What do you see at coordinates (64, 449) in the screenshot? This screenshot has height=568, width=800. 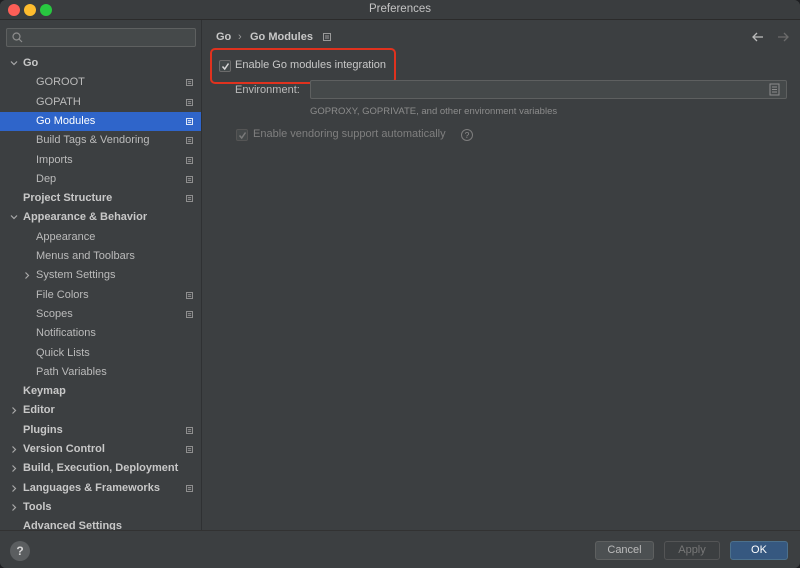 I see `sidebar-item-label: Version Control` at bounding box center [64, 449].